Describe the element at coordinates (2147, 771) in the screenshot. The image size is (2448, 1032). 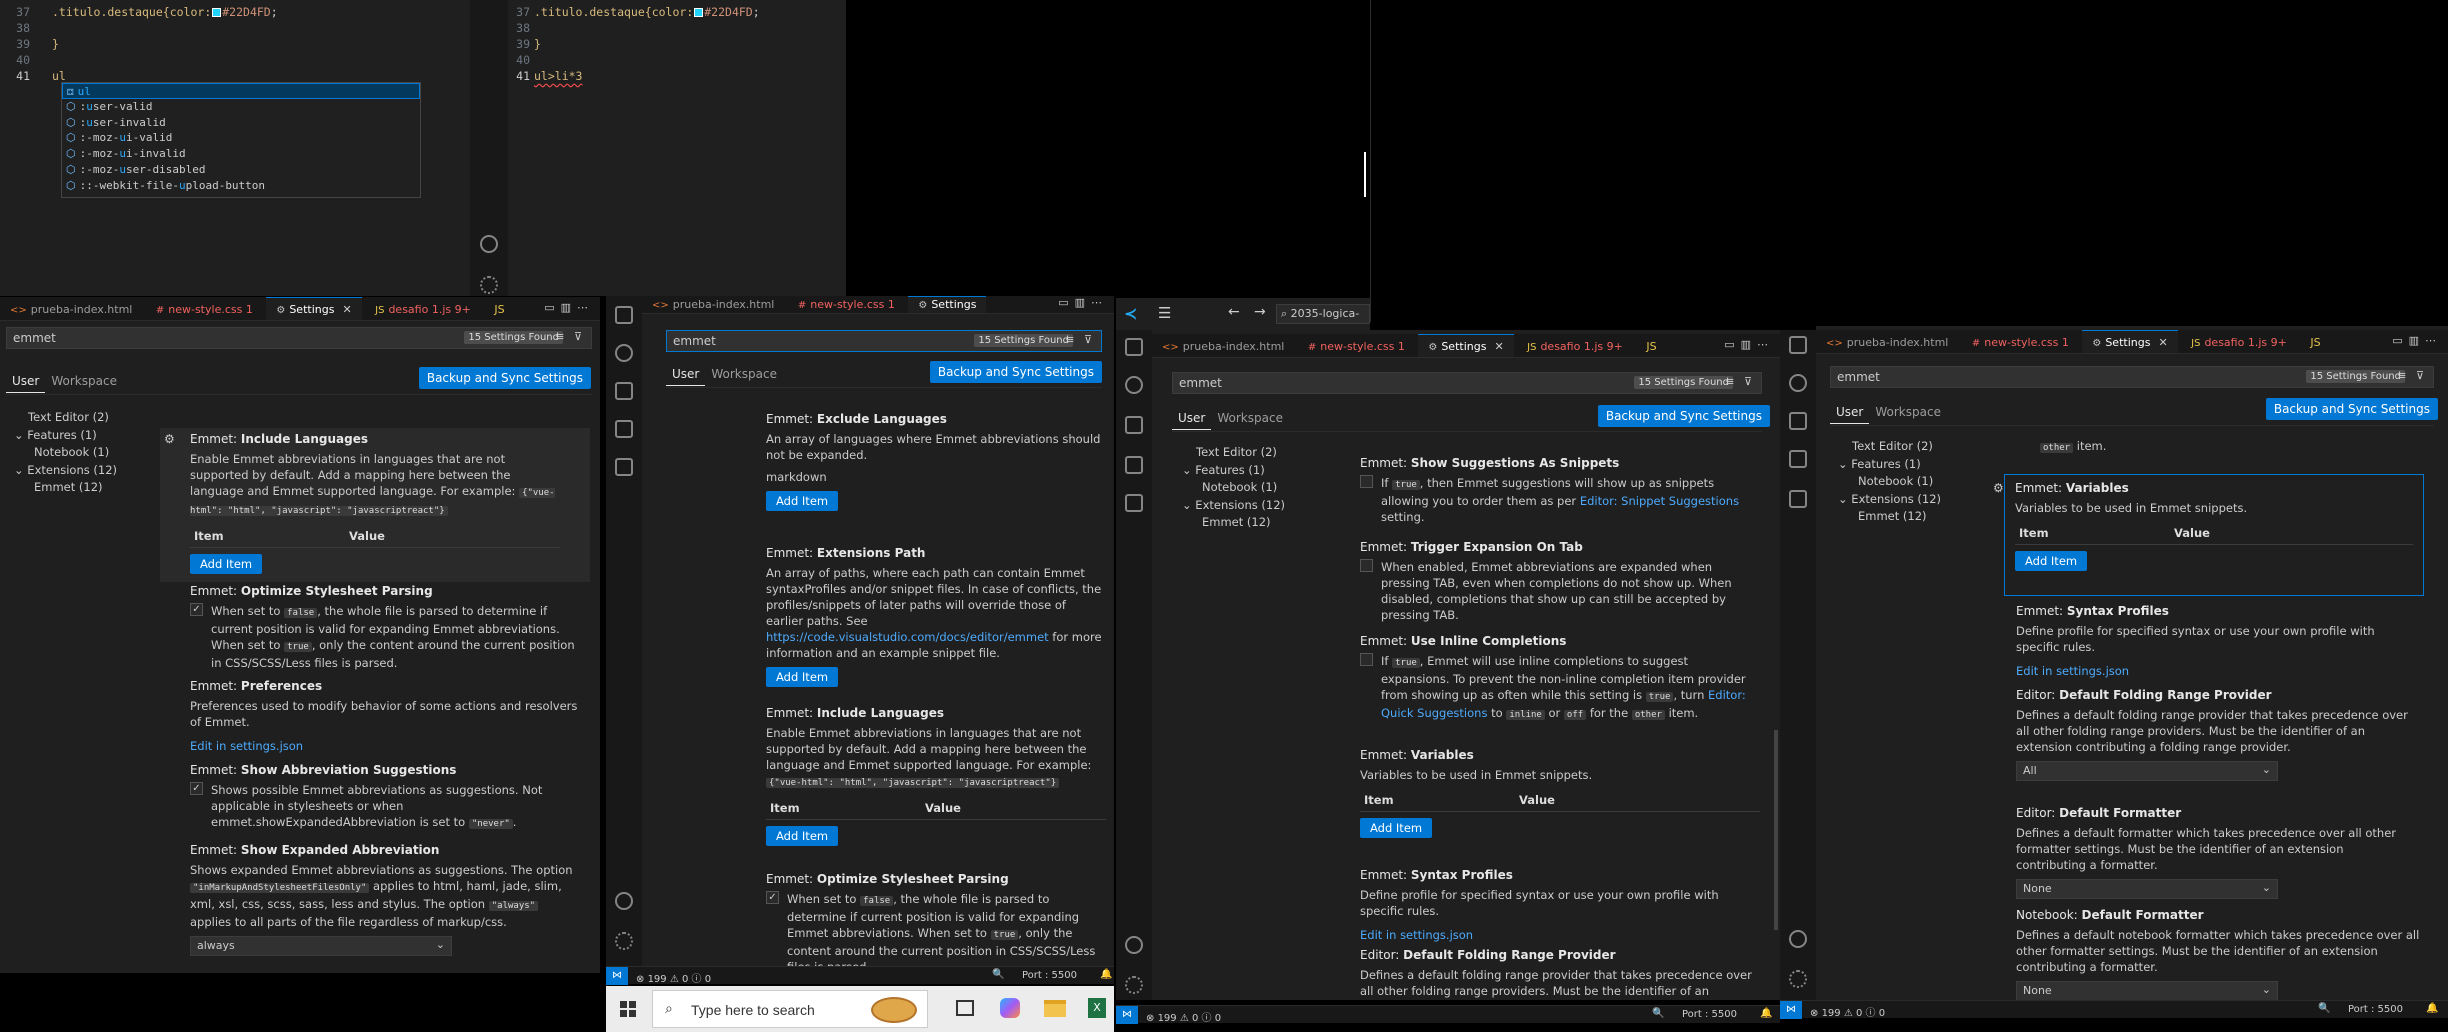
I see `folding-provider-select: All ⌄` at that location.